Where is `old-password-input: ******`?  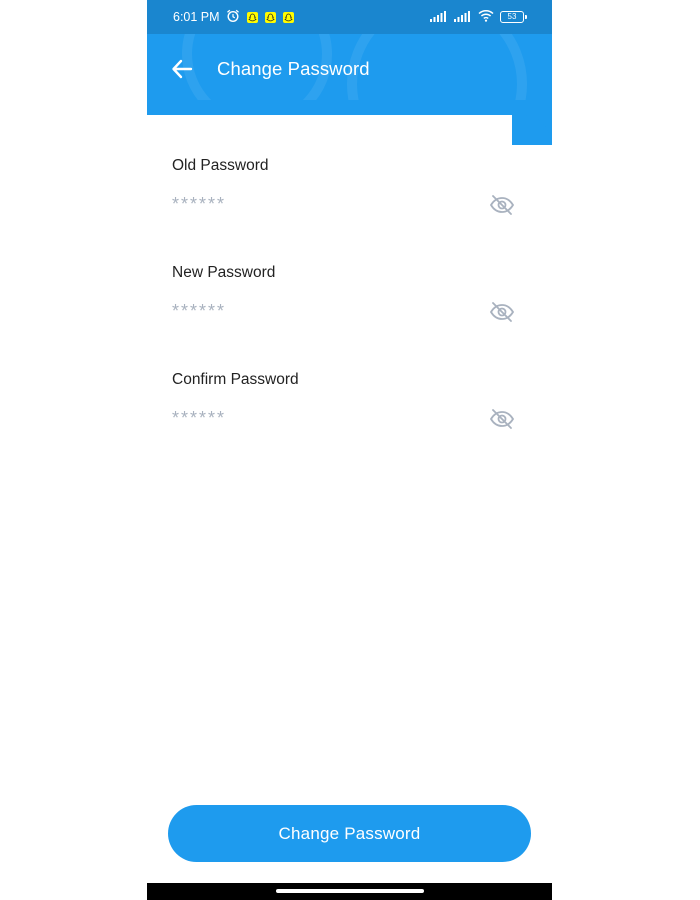
old-password-input: ****** is located at coordinates (332, 204).